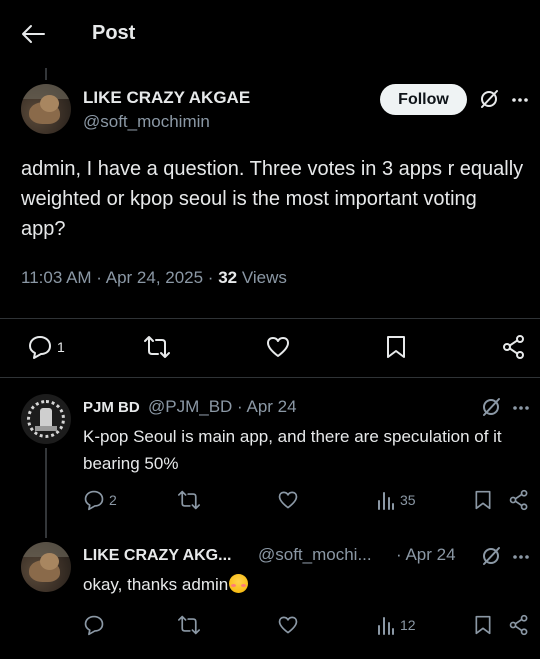 The image size is (540, 659). I want to click on reply-count: 2, so click(113, 500).